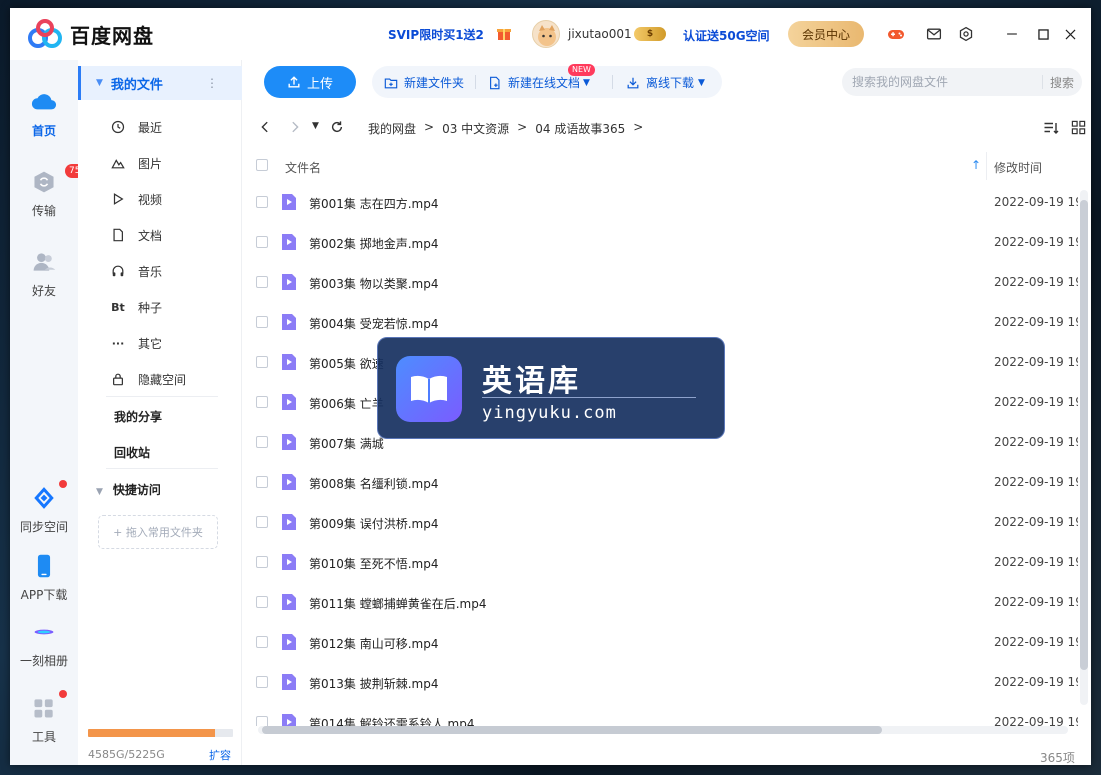 The height and width of the screenshot is (775, 1101). What do you see at coordinates (660, 202) in the screenshot?
I see `table-row: 第001集 志在四方.mp4 2022-09-19 19:` at bounding box center [660, 202].